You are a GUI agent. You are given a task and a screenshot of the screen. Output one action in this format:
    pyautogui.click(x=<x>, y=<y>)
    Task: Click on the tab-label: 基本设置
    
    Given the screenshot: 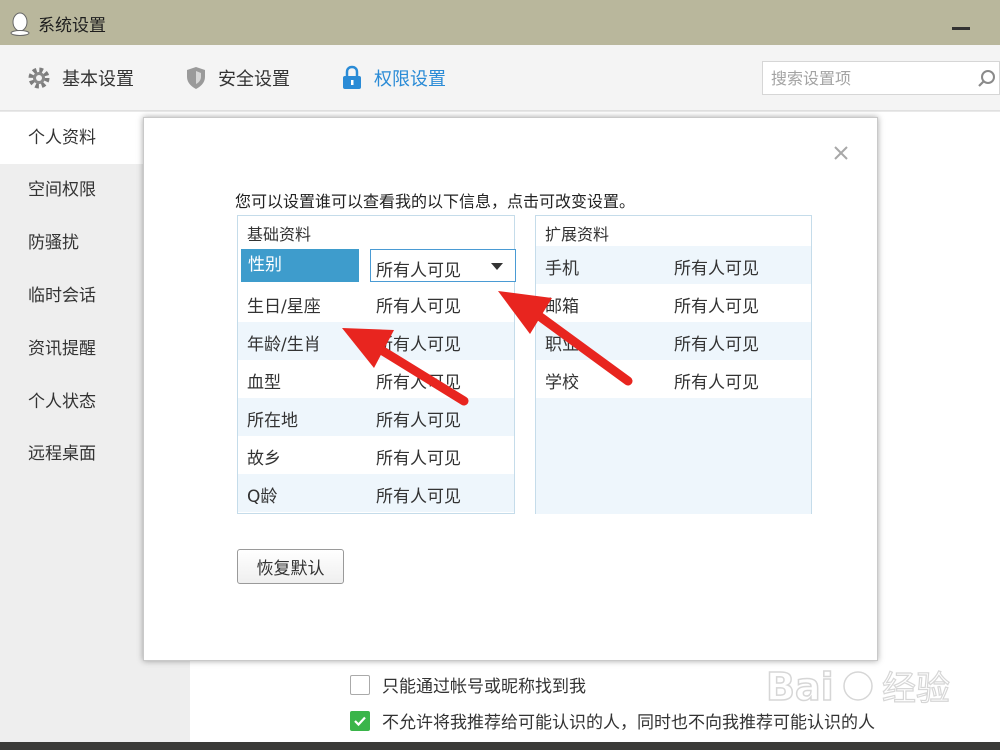 What is the action you would take?
    pyautogui.click(x=98, y=79)
    